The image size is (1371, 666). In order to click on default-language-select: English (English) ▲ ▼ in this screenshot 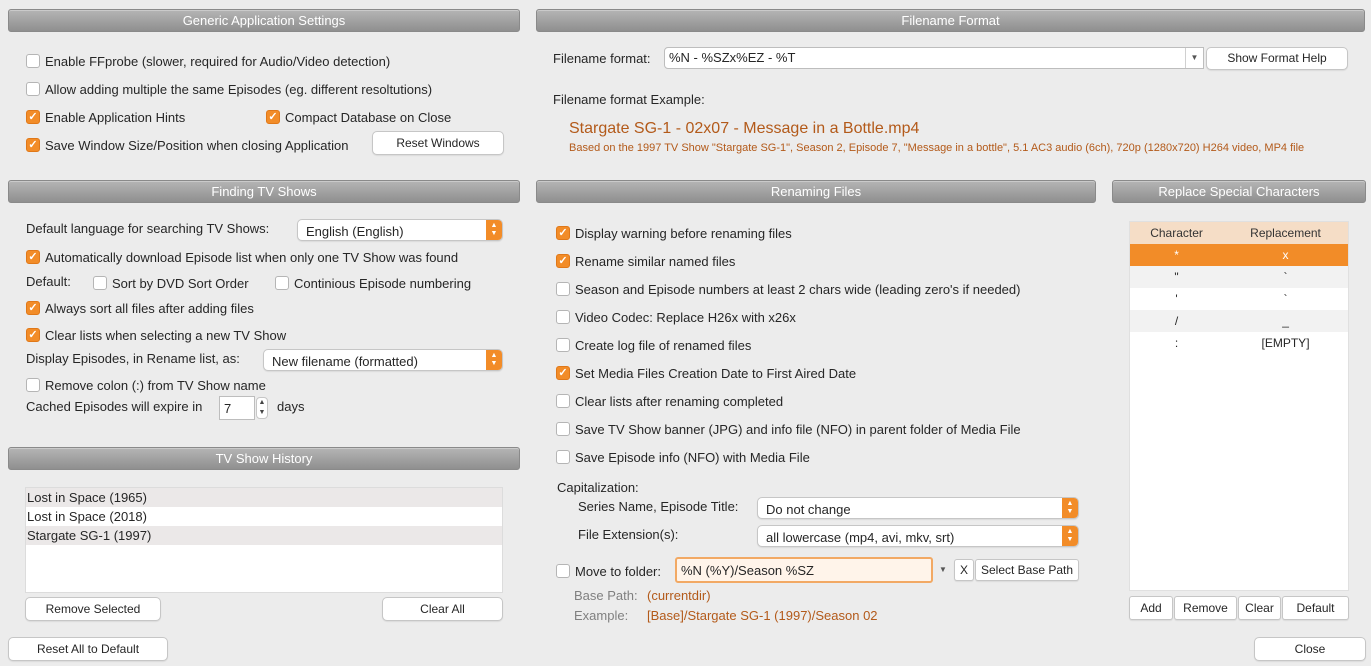, I will do `click(400, 230)`.